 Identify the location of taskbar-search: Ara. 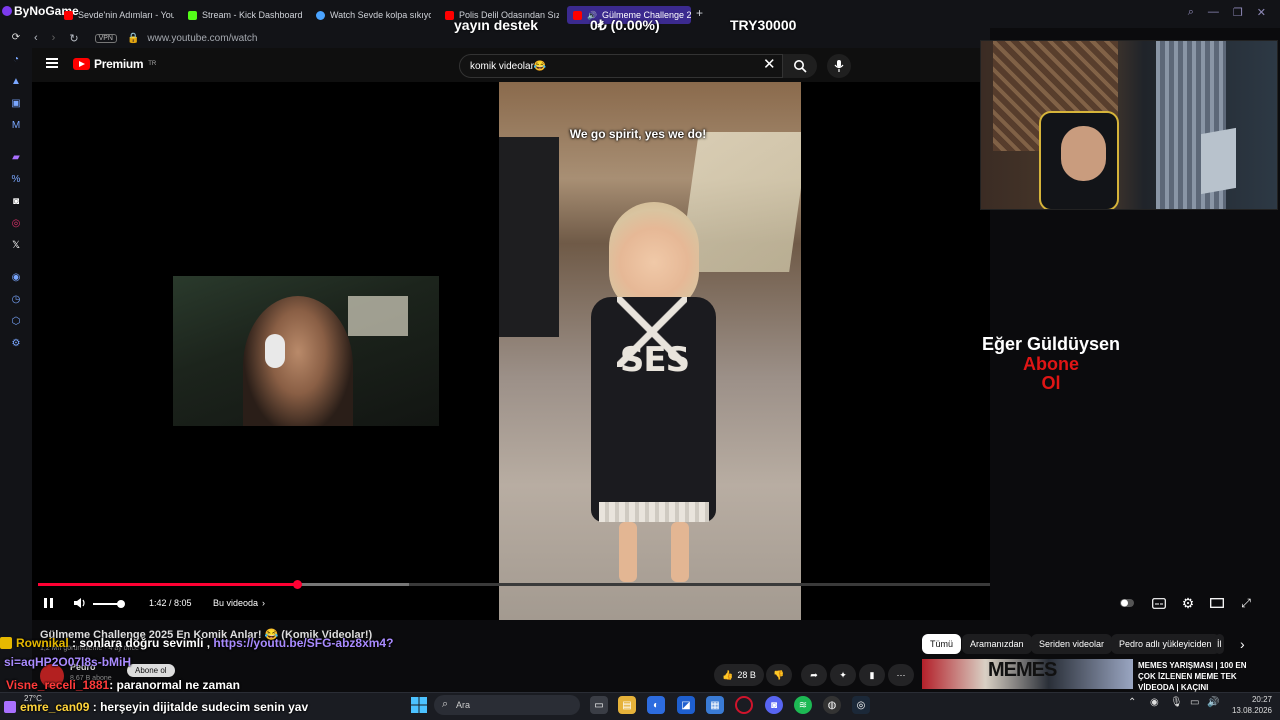
(507, 705).